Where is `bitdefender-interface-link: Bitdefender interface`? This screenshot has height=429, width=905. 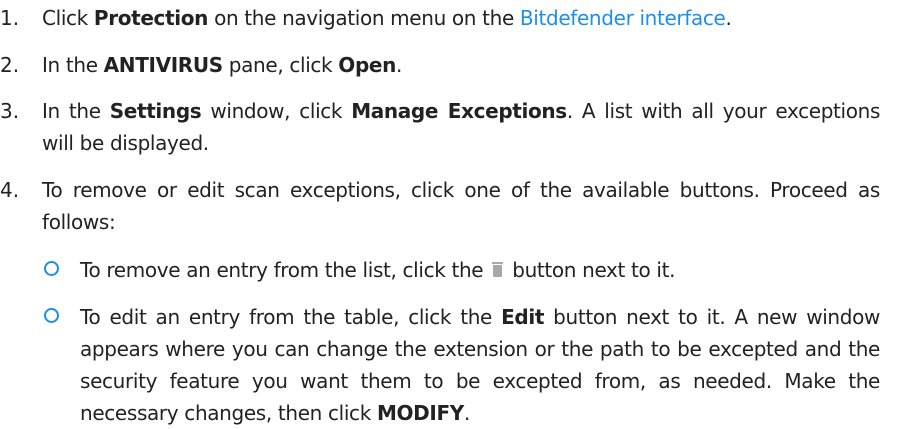
bitdefender-interface-link: Bitdefender interface is located at coordinates (623, 18).